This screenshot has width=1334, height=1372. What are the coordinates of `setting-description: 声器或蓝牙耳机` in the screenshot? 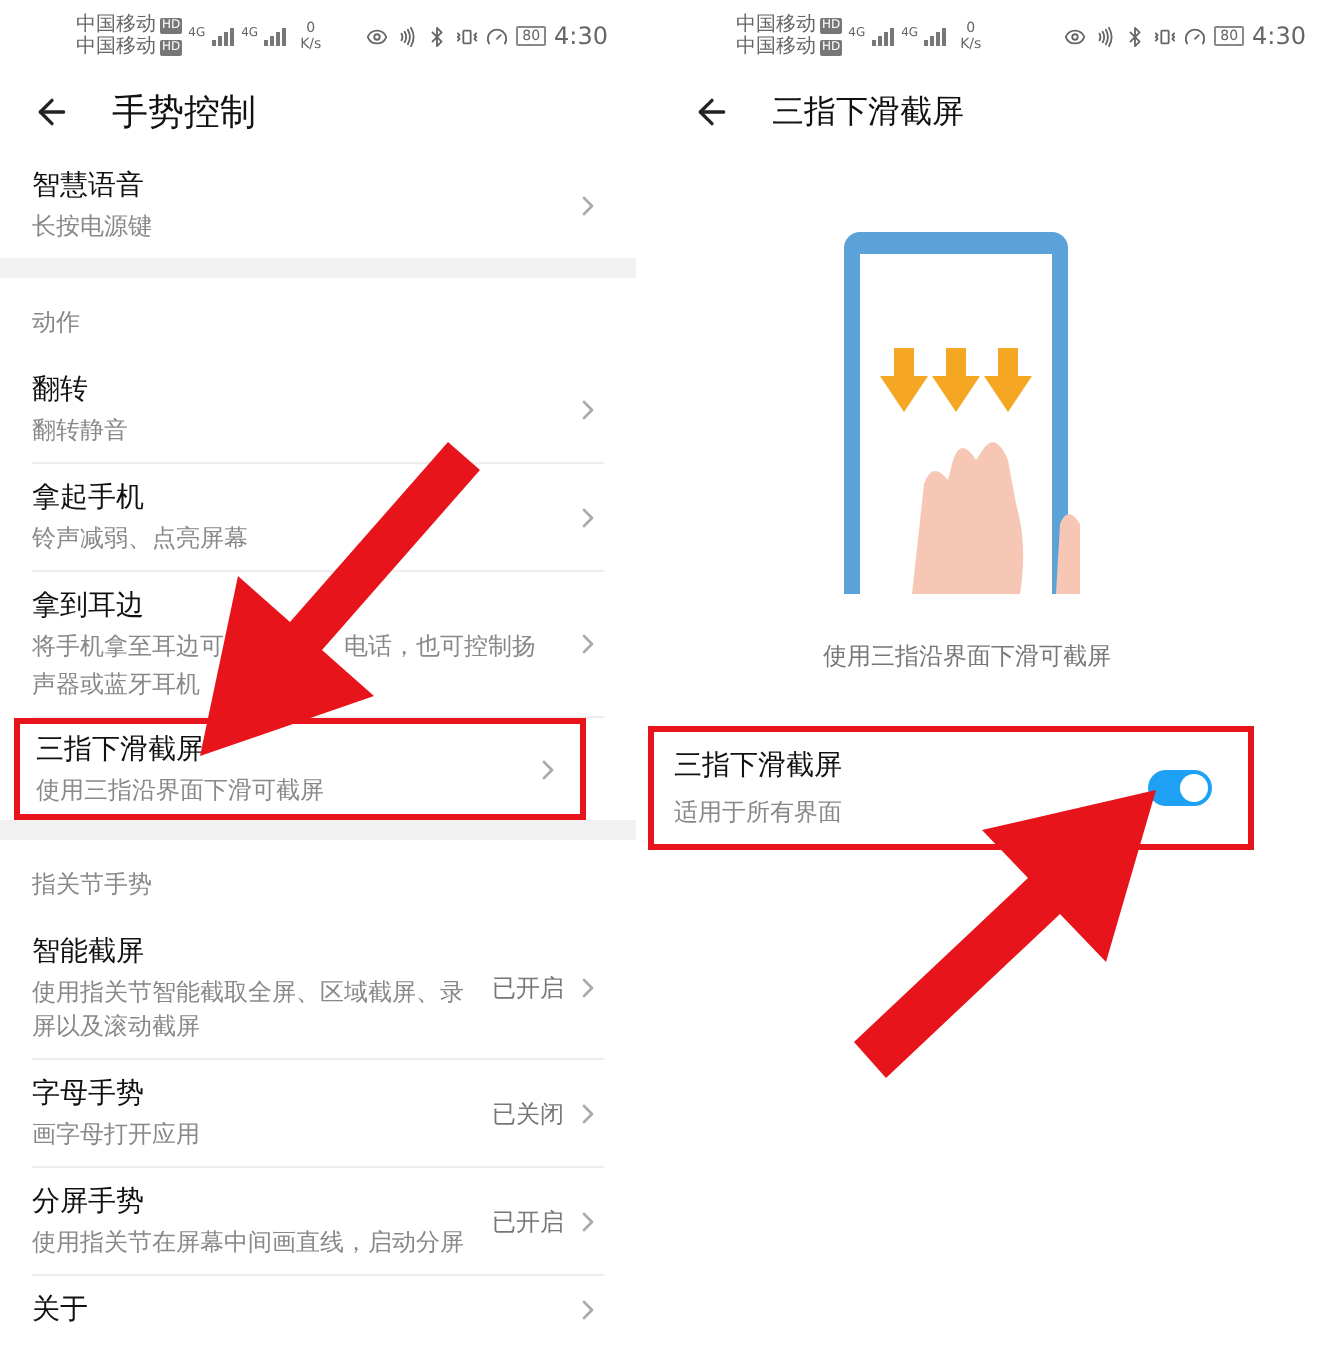 It's located at (116, 685).